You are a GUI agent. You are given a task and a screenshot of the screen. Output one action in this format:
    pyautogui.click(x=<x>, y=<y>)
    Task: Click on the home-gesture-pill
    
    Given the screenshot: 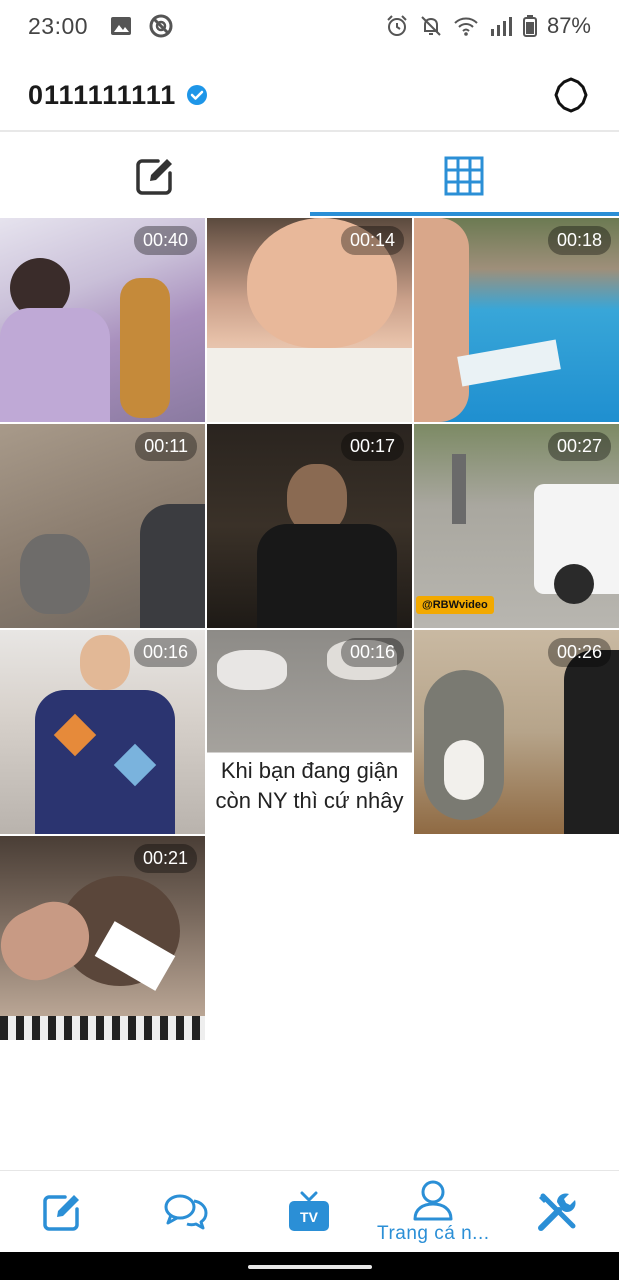 What is the action you would take?
    pyautogui.click(x=310, y=1267)
    